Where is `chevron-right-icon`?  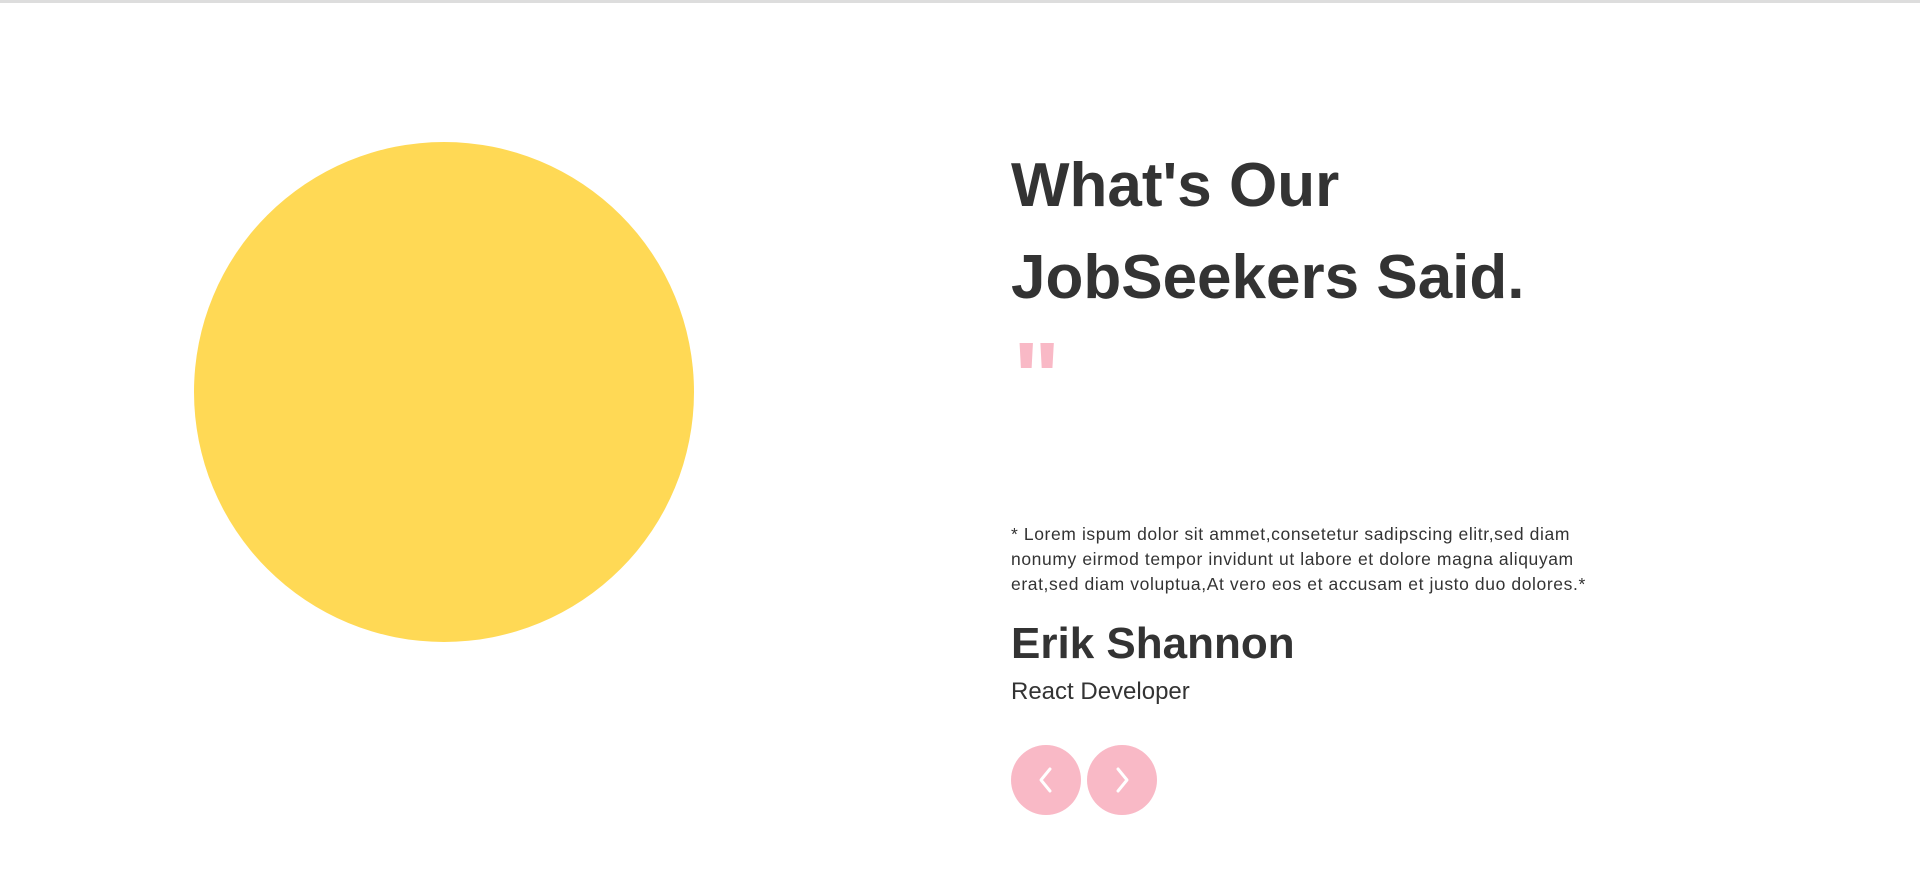 chevron-right-icon is located at coordinates (1122, 780).